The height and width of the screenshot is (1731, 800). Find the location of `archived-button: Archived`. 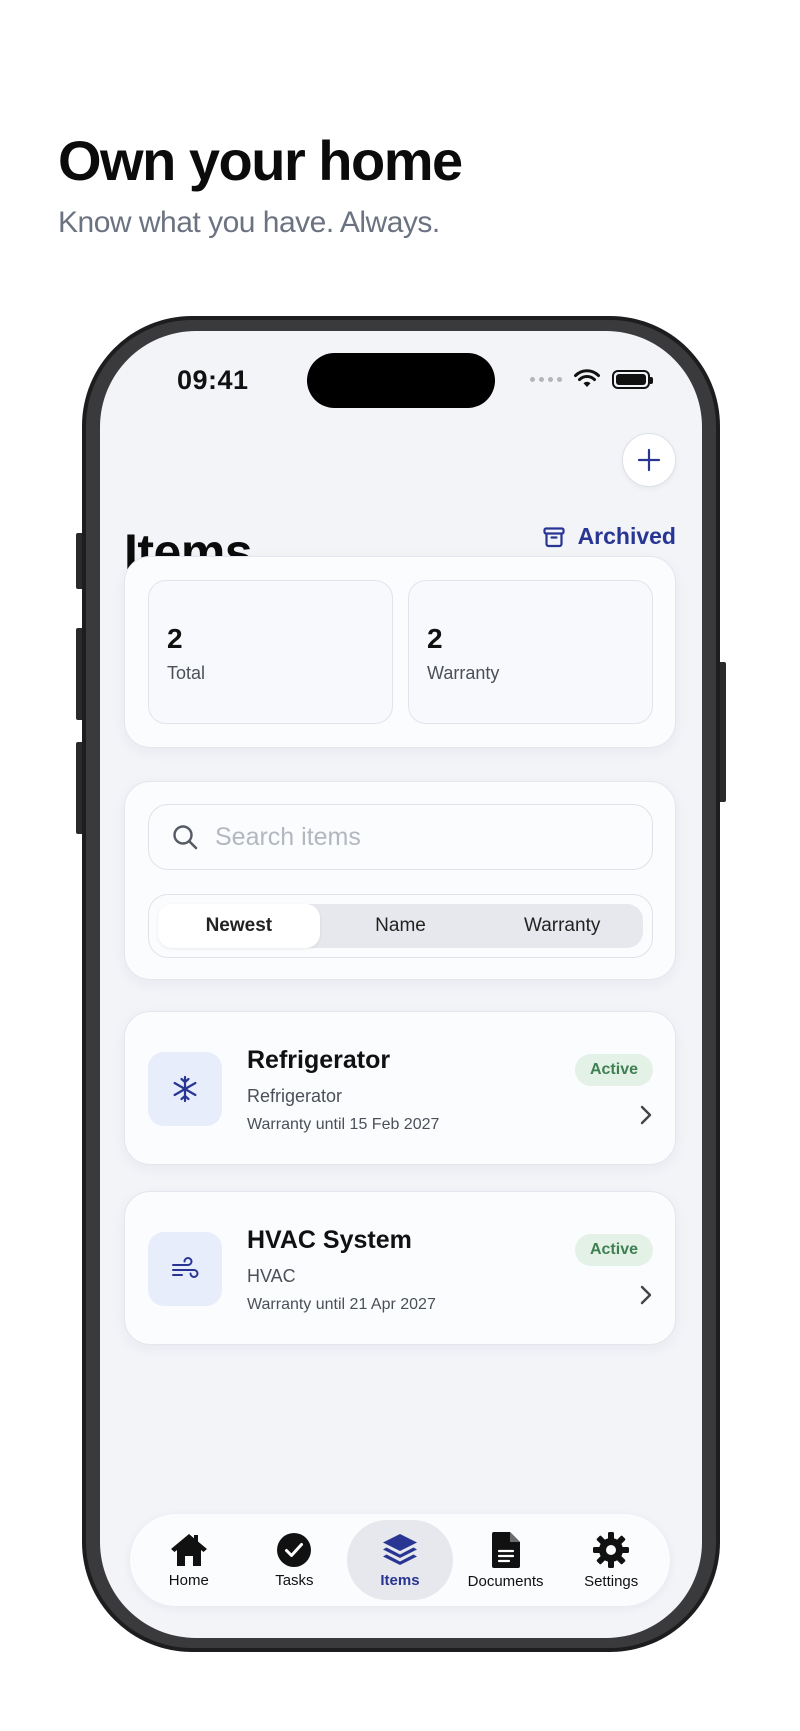

archived-button: Archived is located at coordinates (609, 536).